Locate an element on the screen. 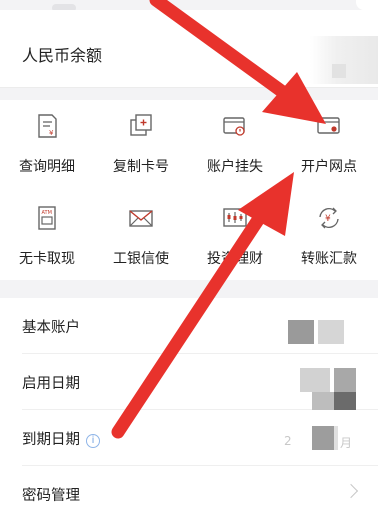  row-label: 密码管理 is located at coordinates (51, 496).